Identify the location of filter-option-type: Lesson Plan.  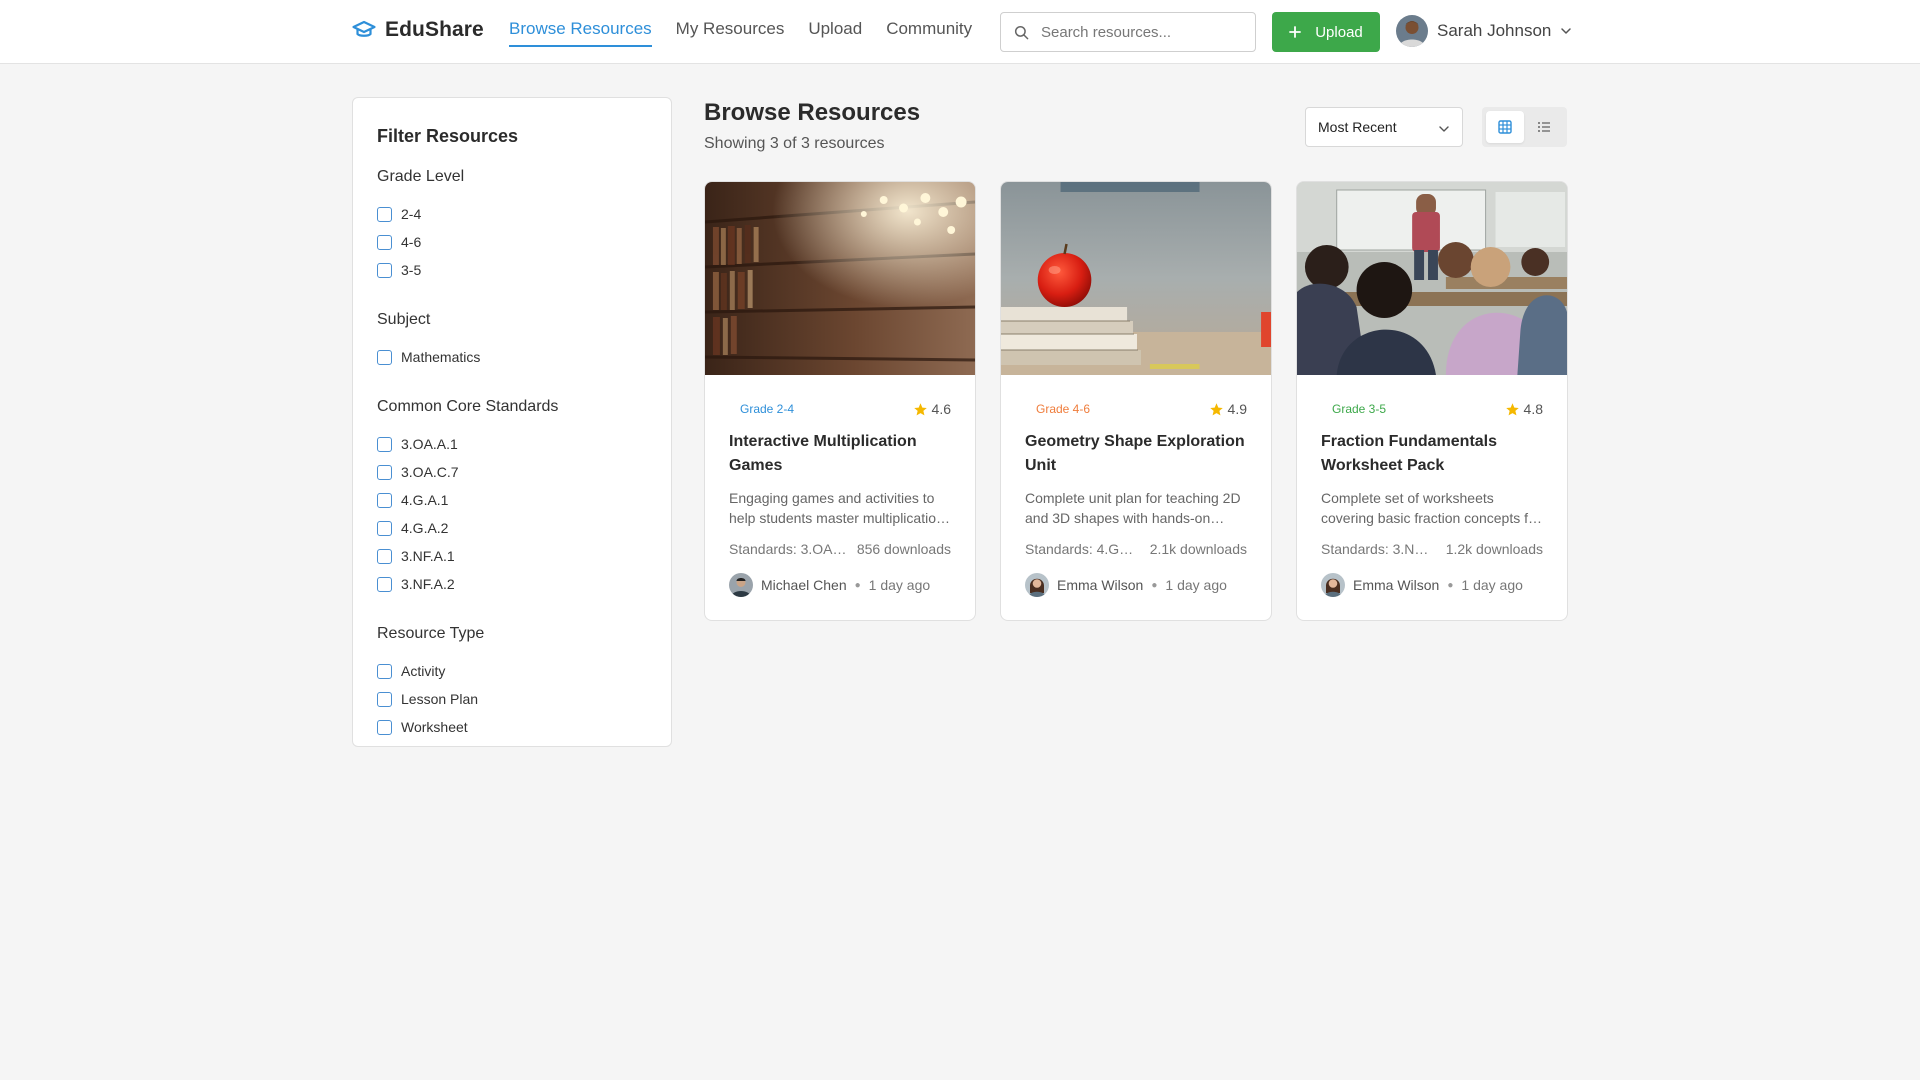
(512, 699).